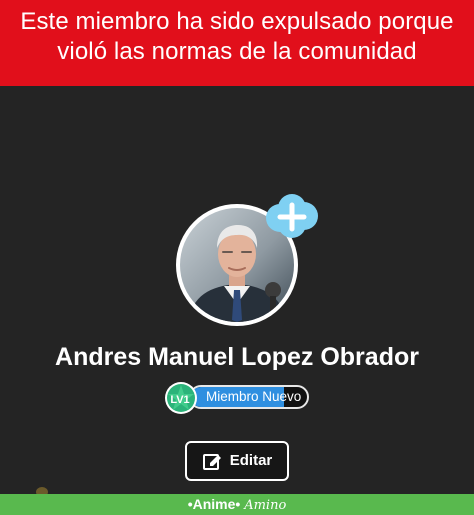 Image resolution: width=474 pixels, height=515 pixels. I want to click on level-text: LV1, so click(179, 400).